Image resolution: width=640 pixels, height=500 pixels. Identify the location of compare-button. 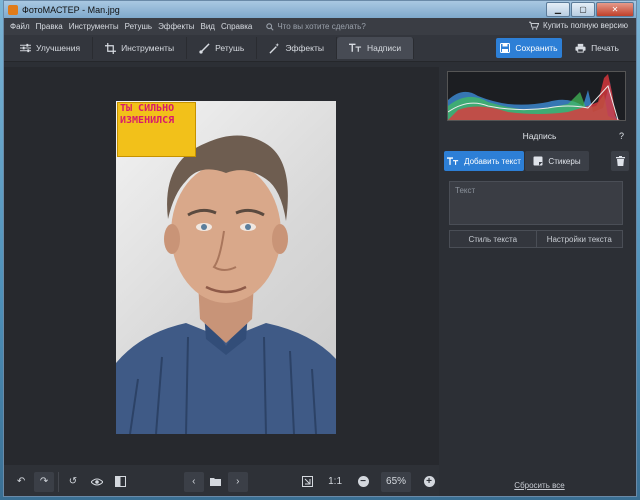
(121, 482).